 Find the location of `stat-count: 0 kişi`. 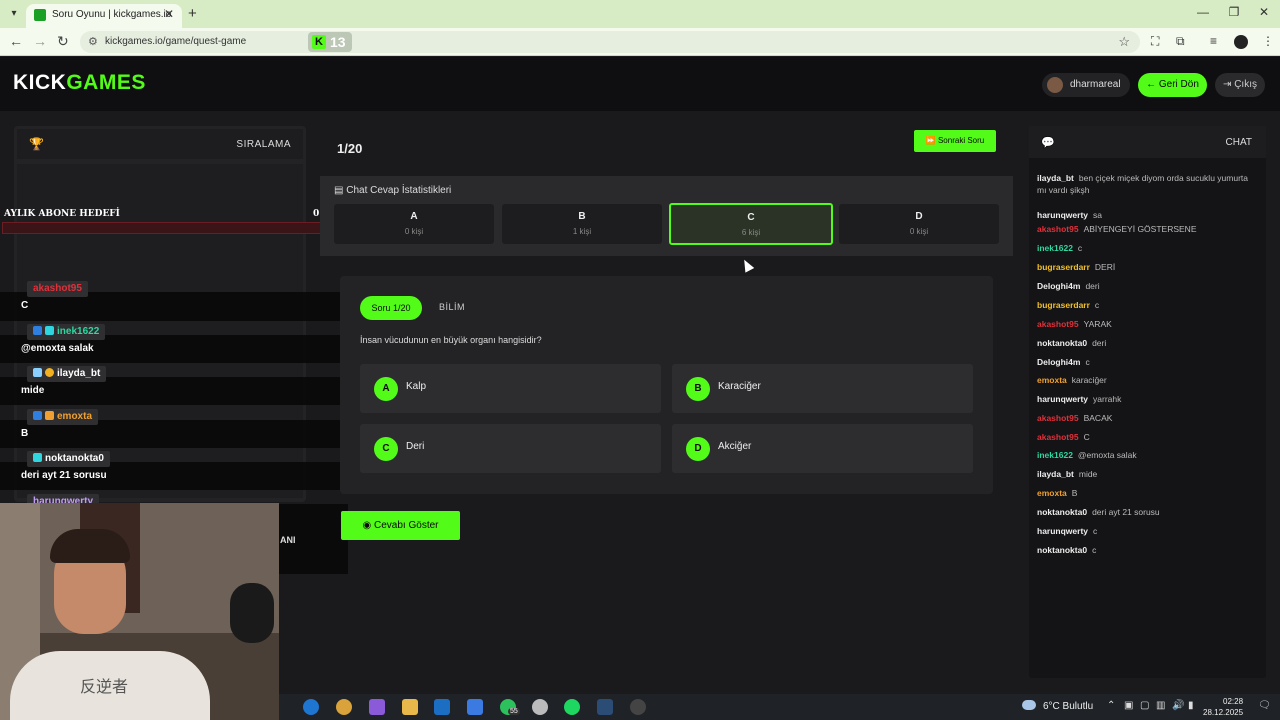

stat-count: 0 kişi is located at coordinates (919, 231).